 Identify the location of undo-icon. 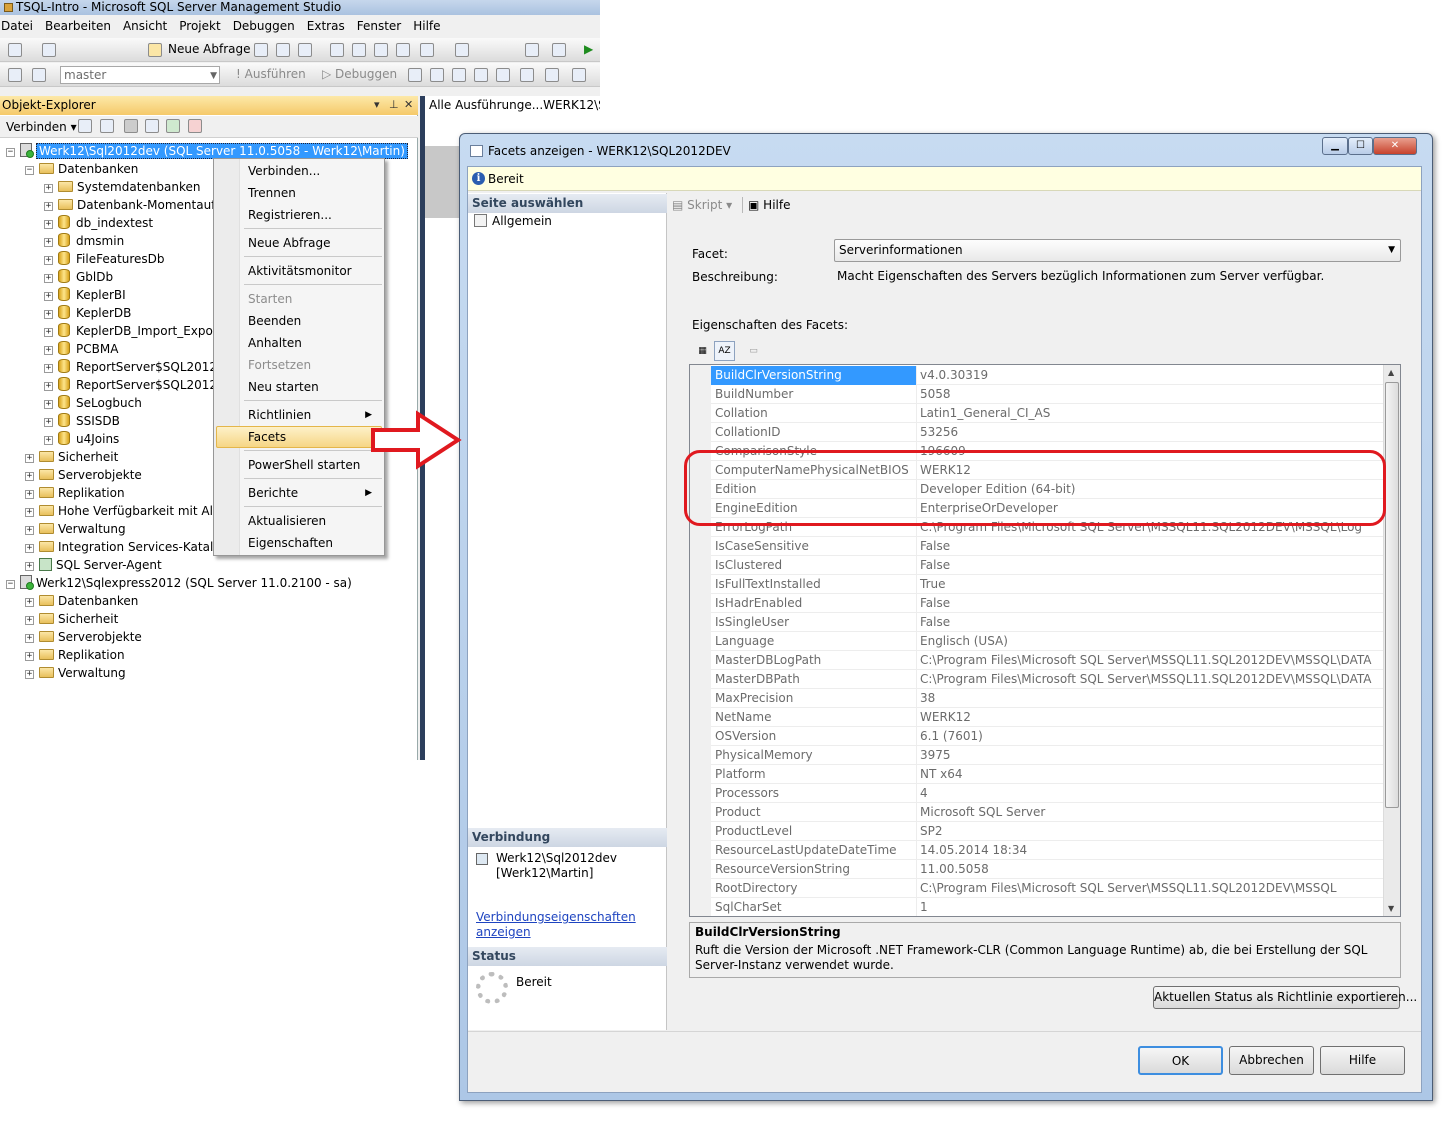
(427, 50).